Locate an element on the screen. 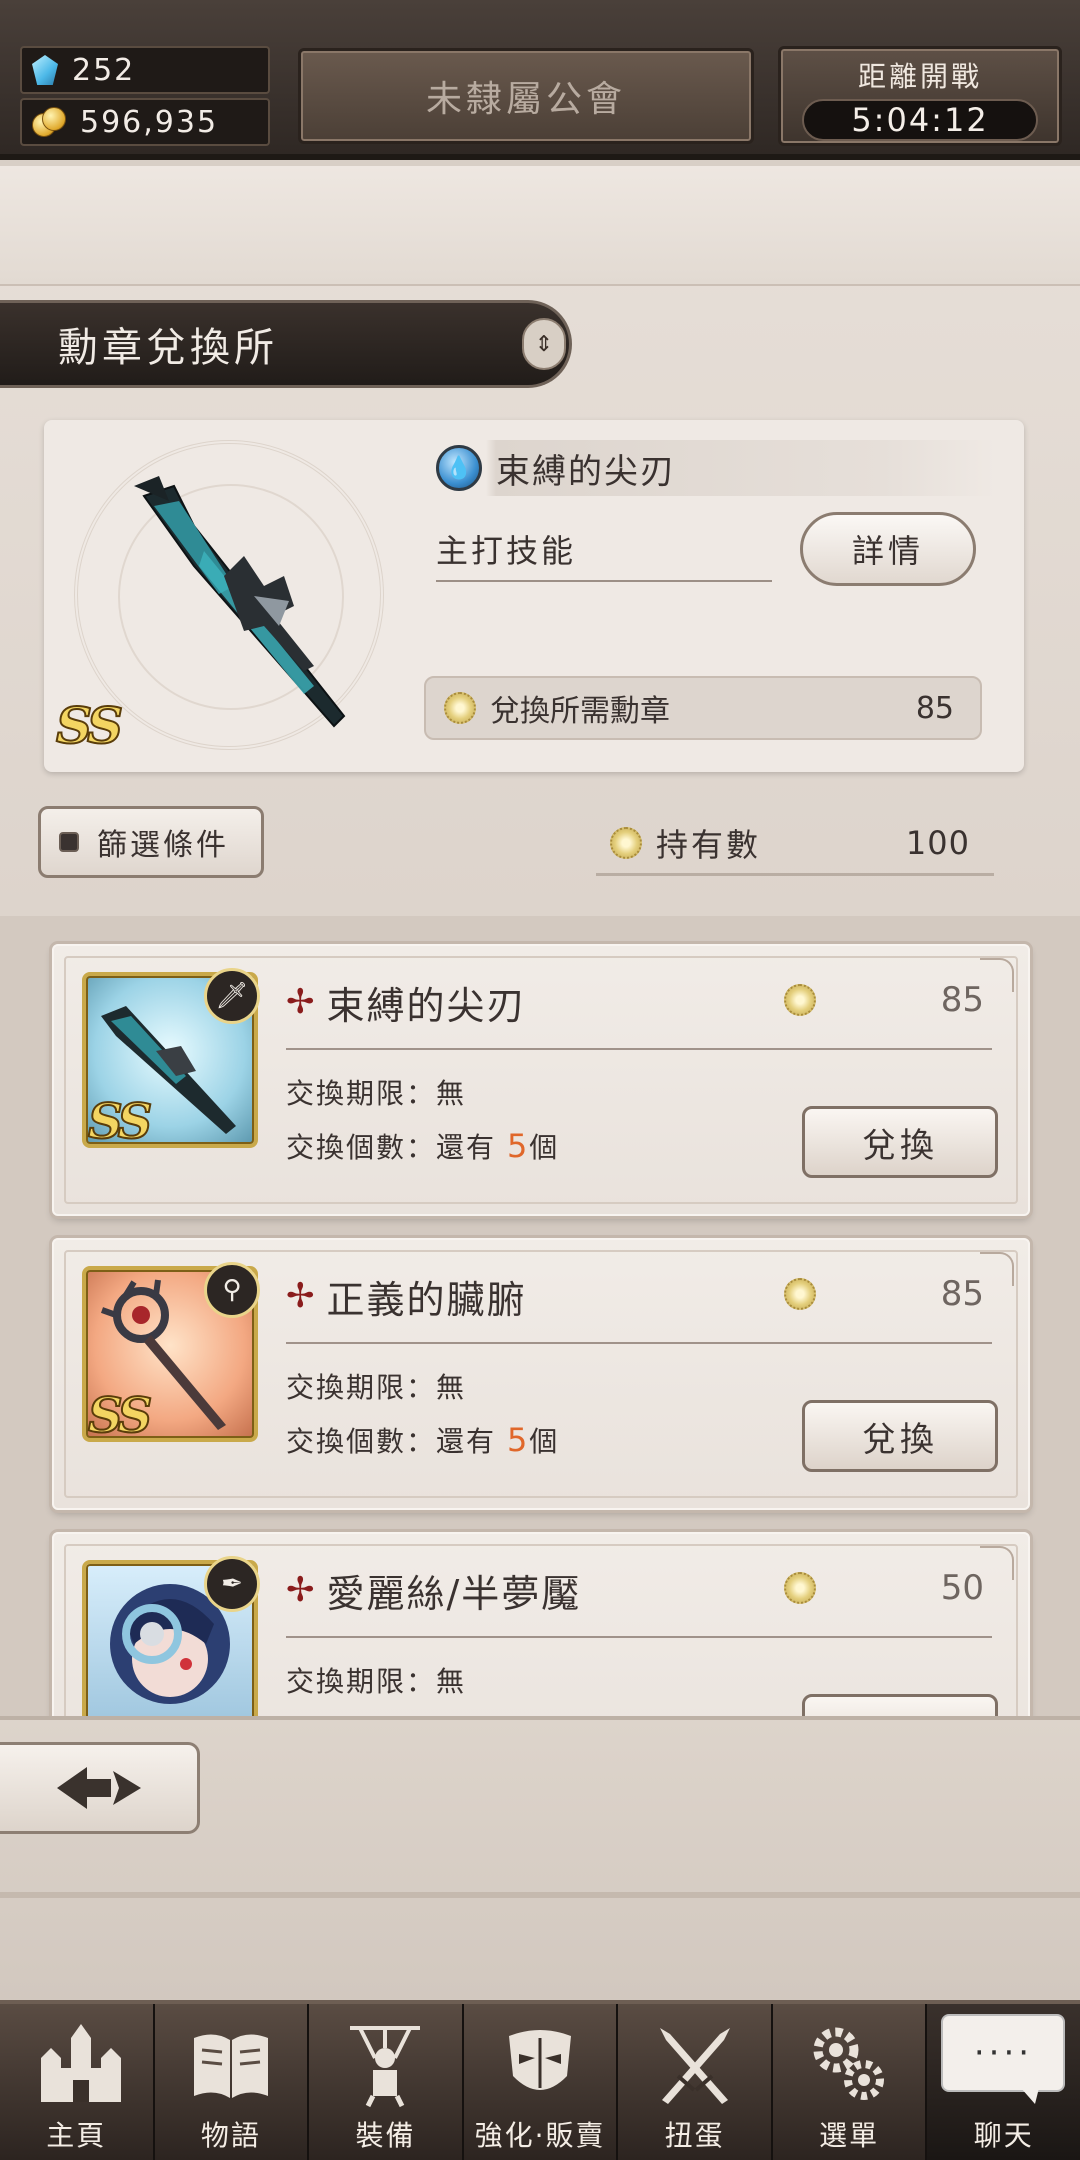  coin-counter: 596,935 is located at coordinates (145, 122).